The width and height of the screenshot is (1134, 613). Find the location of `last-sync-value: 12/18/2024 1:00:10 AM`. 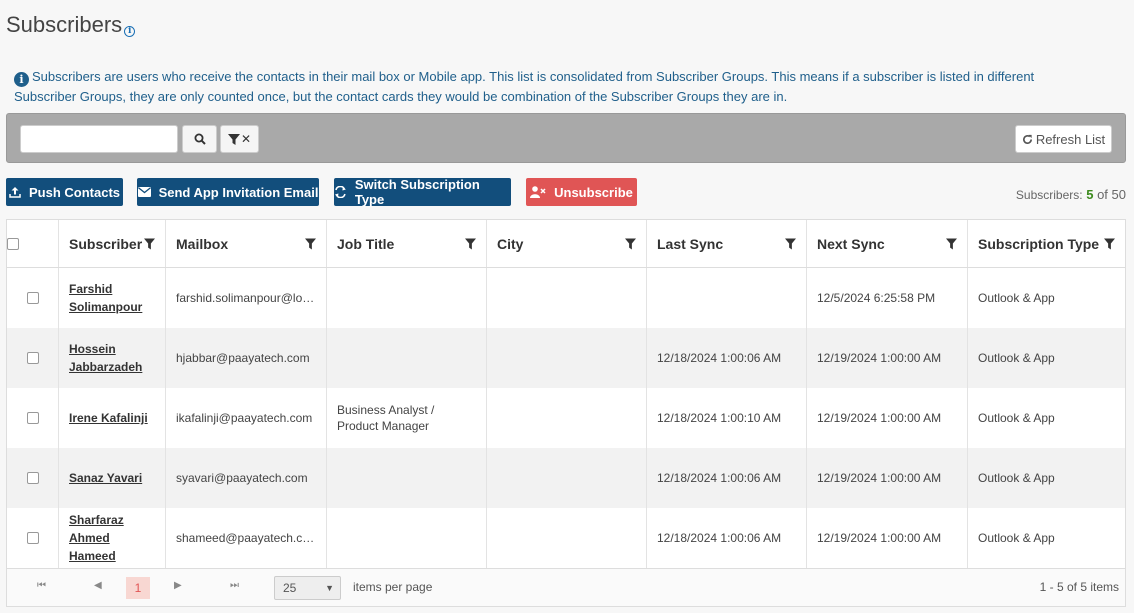

last-sync-value: 12/18/2024 1:00:10 AM is located at coordinates (719, 418).